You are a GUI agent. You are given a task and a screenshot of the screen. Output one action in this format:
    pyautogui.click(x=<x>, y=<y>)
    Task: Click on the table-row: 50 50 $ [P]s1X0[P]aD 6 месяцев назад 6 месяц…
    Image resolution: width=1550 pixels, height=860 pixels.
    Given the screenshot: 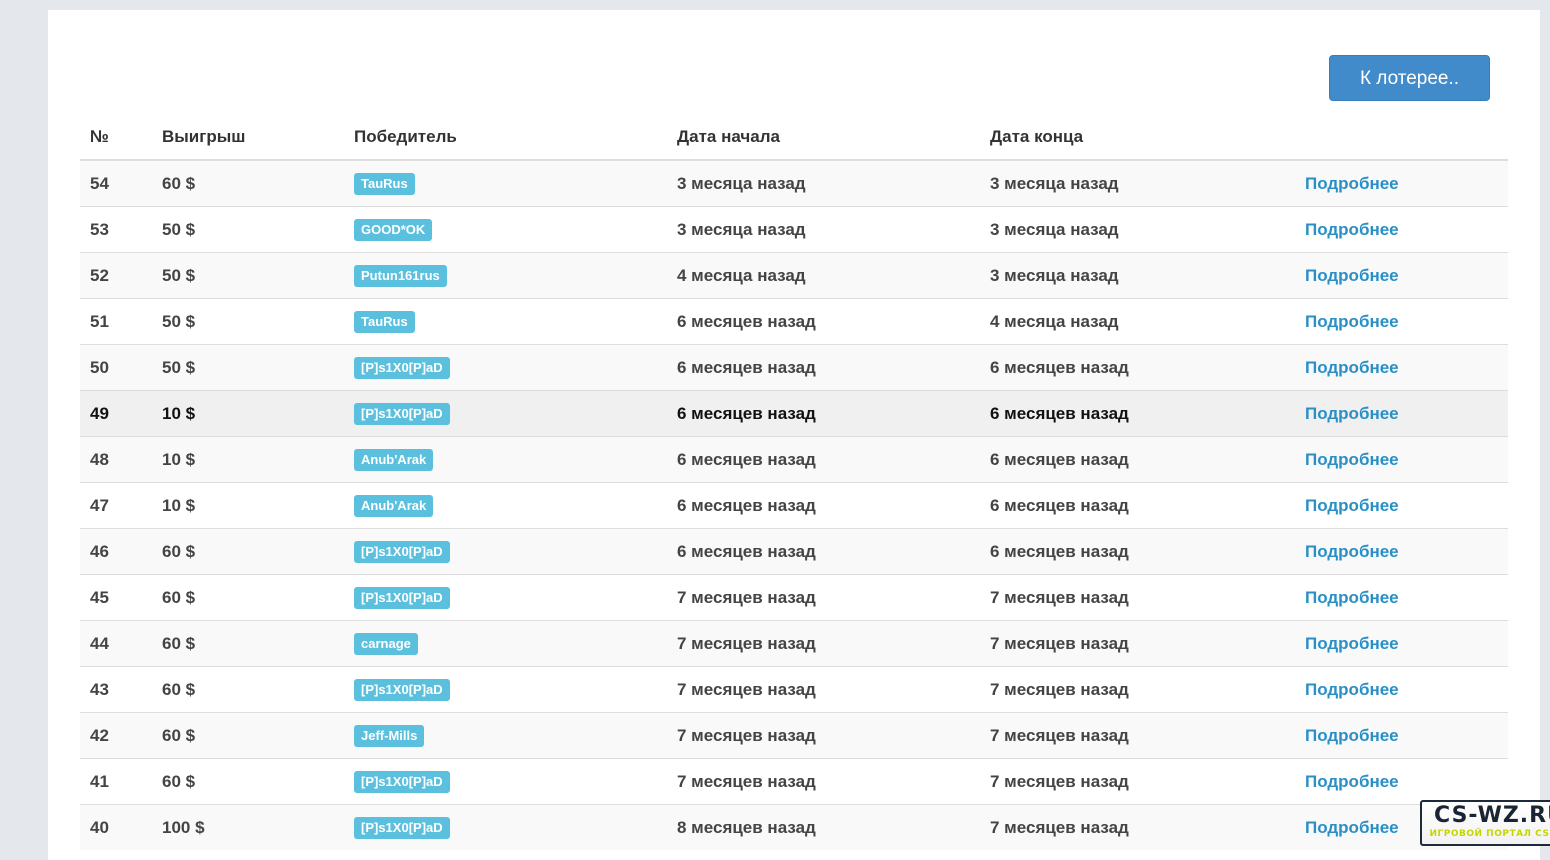 What is the action you would take?
    pyautogui.click(x=794, y=367)
    